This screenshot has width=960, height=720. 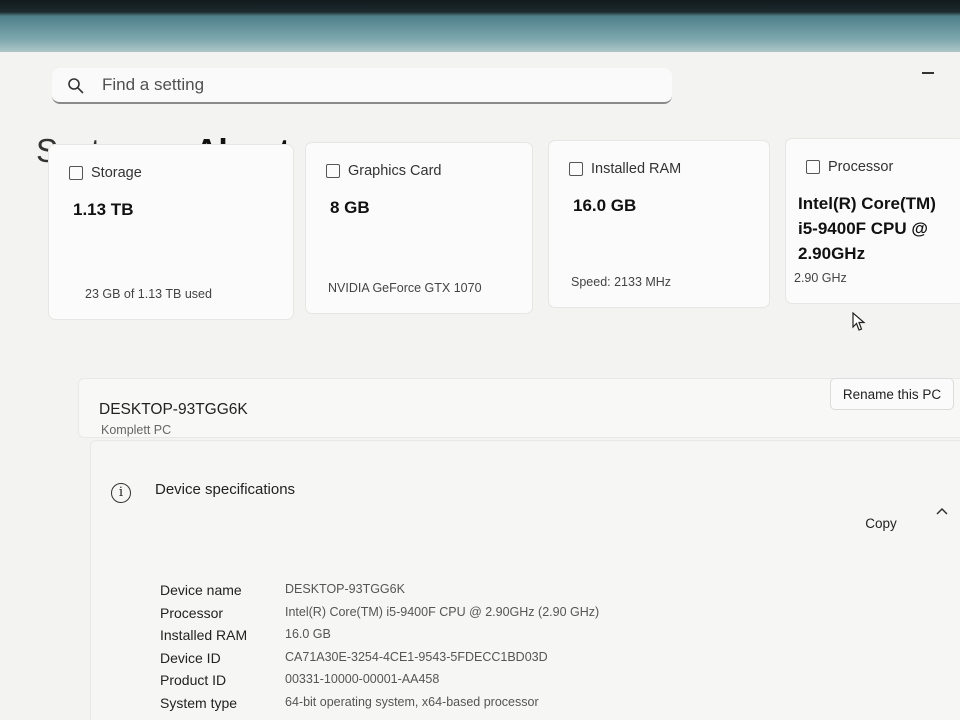 What do you see at coordinates (225, 489) in the screenshot?
I see `device-specifications-title: Device specifications` at bounding box center [225, 489].